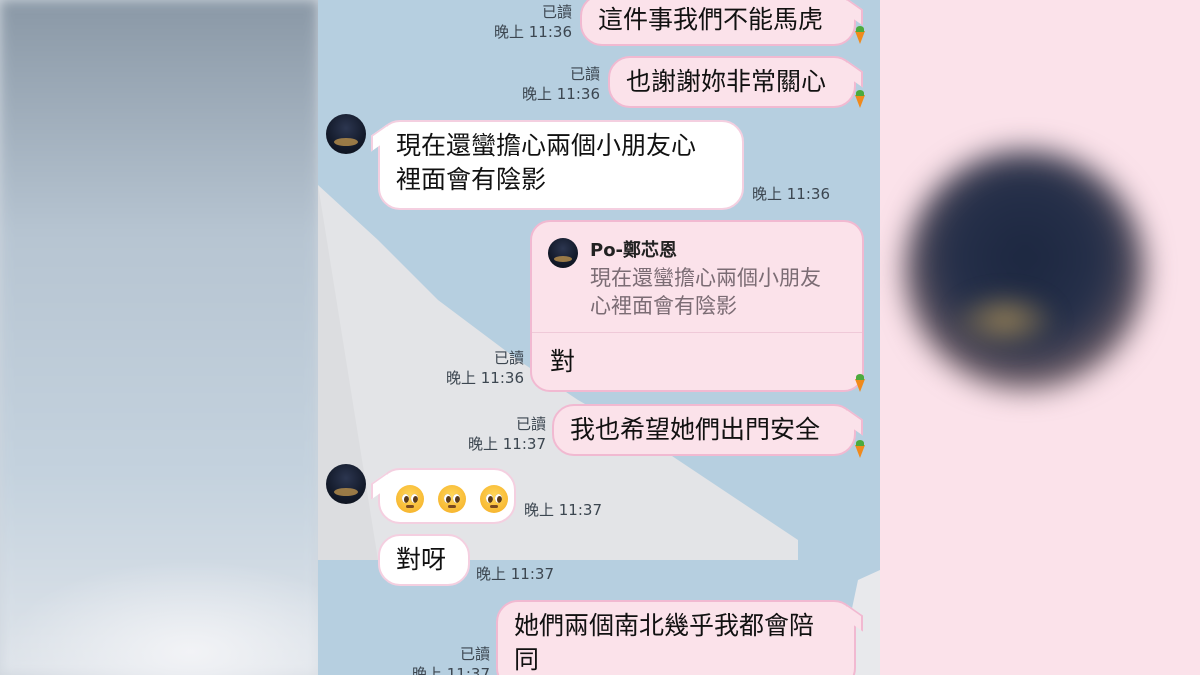 The width and height of the screenshot is (1200, 675). Describe the element at coordinates (695, 429) in the screenshot. I see `message-text: 我也希望她們出門安全` at that location.